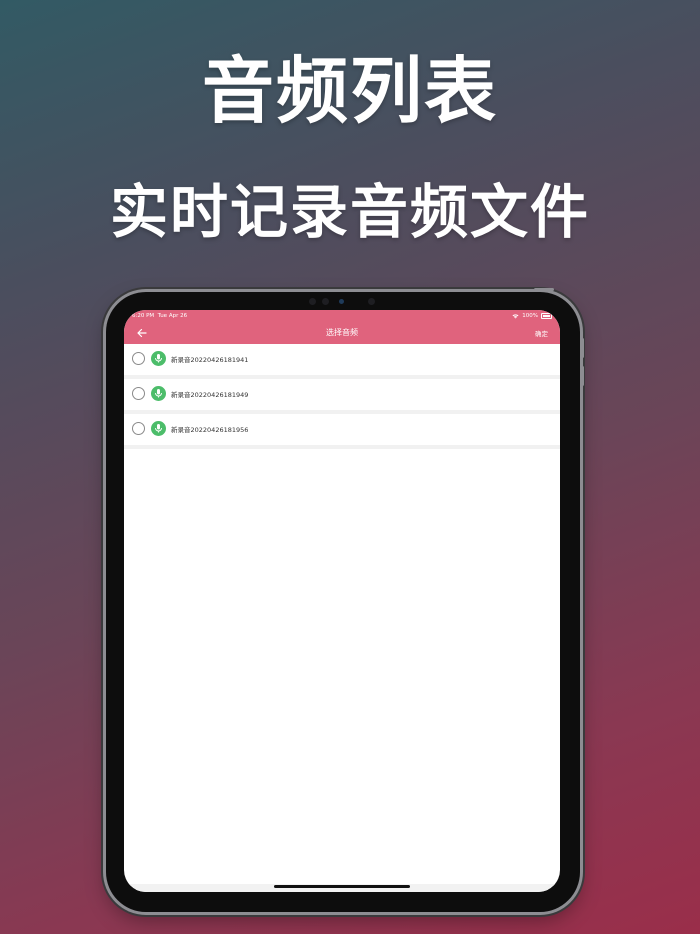  What do you see at coordinates (342, 316) in the screenshot?
I see `status-bar: 6:20 PM Tue Apr 26 100%` at bounding box center [342, 316].